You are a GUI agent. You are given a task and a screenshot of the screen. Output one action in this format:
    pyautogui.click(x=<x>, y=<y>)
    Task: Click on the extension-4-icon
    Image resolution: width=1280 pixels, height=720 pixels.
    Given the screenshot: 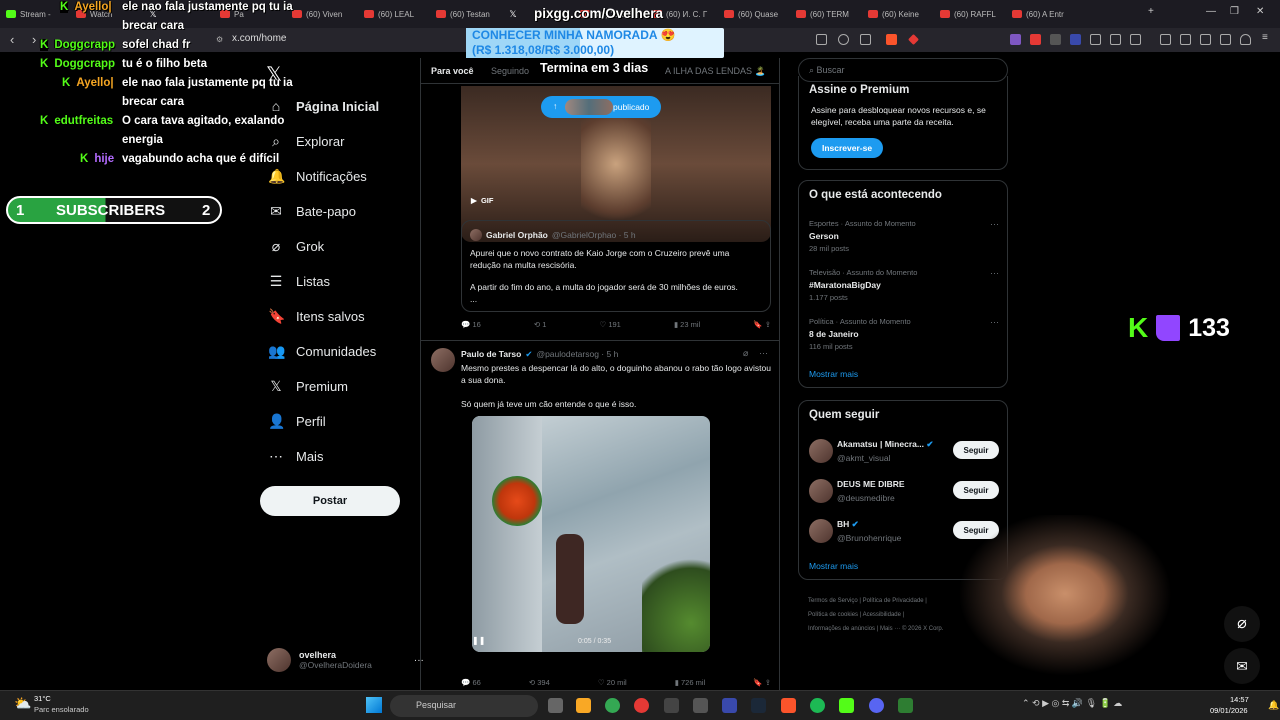 What is the action you would take?
    pyautogui.click(x=1075, y=39)
    